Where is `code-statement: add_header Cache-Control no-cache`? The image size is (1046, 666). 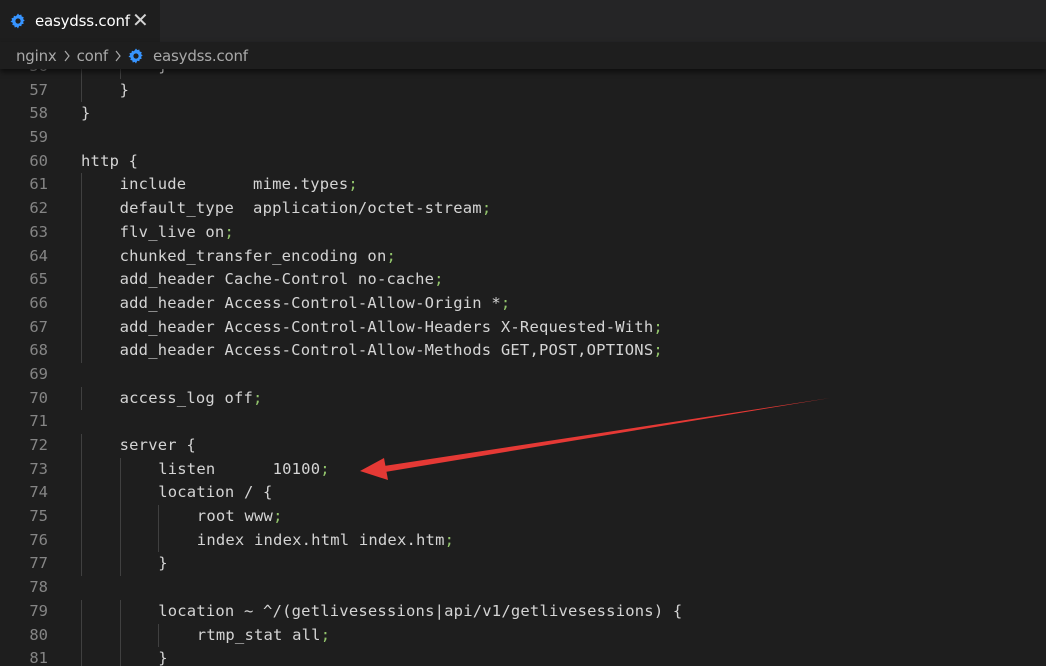 code-statement: add_header Cache-Control no-cache is located at coordinates (277, 279).